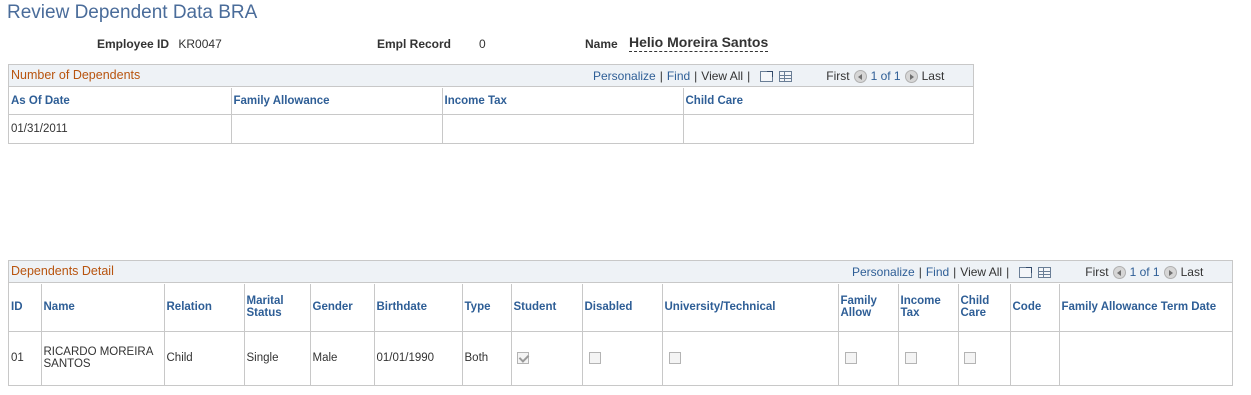  What do you see at coordinates (277, 308) in the screenshot?
I see `column-header-marital-status: Marital Status` at bounding box center [277, 308].